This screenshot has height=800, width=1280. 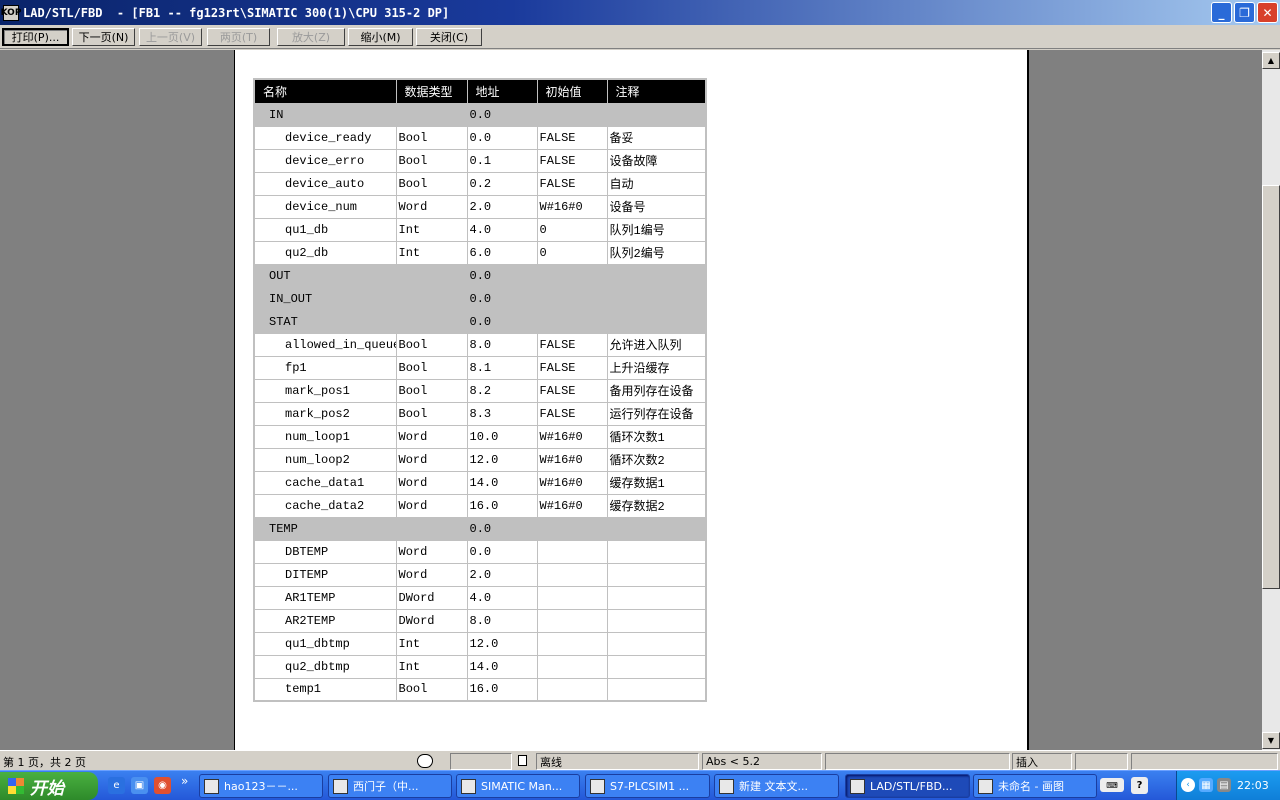 What do you see at coordinates (480, 321) in the screenshot?
I see `section-row: STAT 0.0` at bounding box center [480, 321].